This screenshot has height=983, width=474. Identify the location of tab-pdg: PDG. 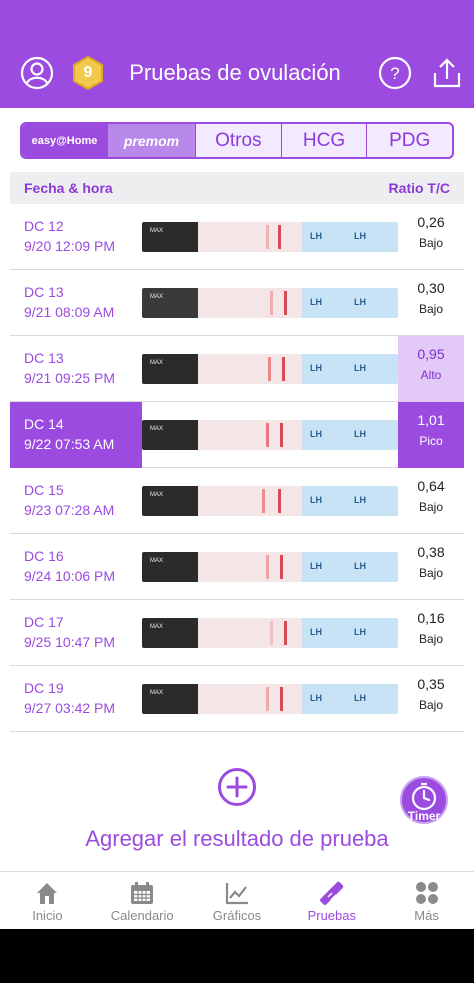
(409, 140).